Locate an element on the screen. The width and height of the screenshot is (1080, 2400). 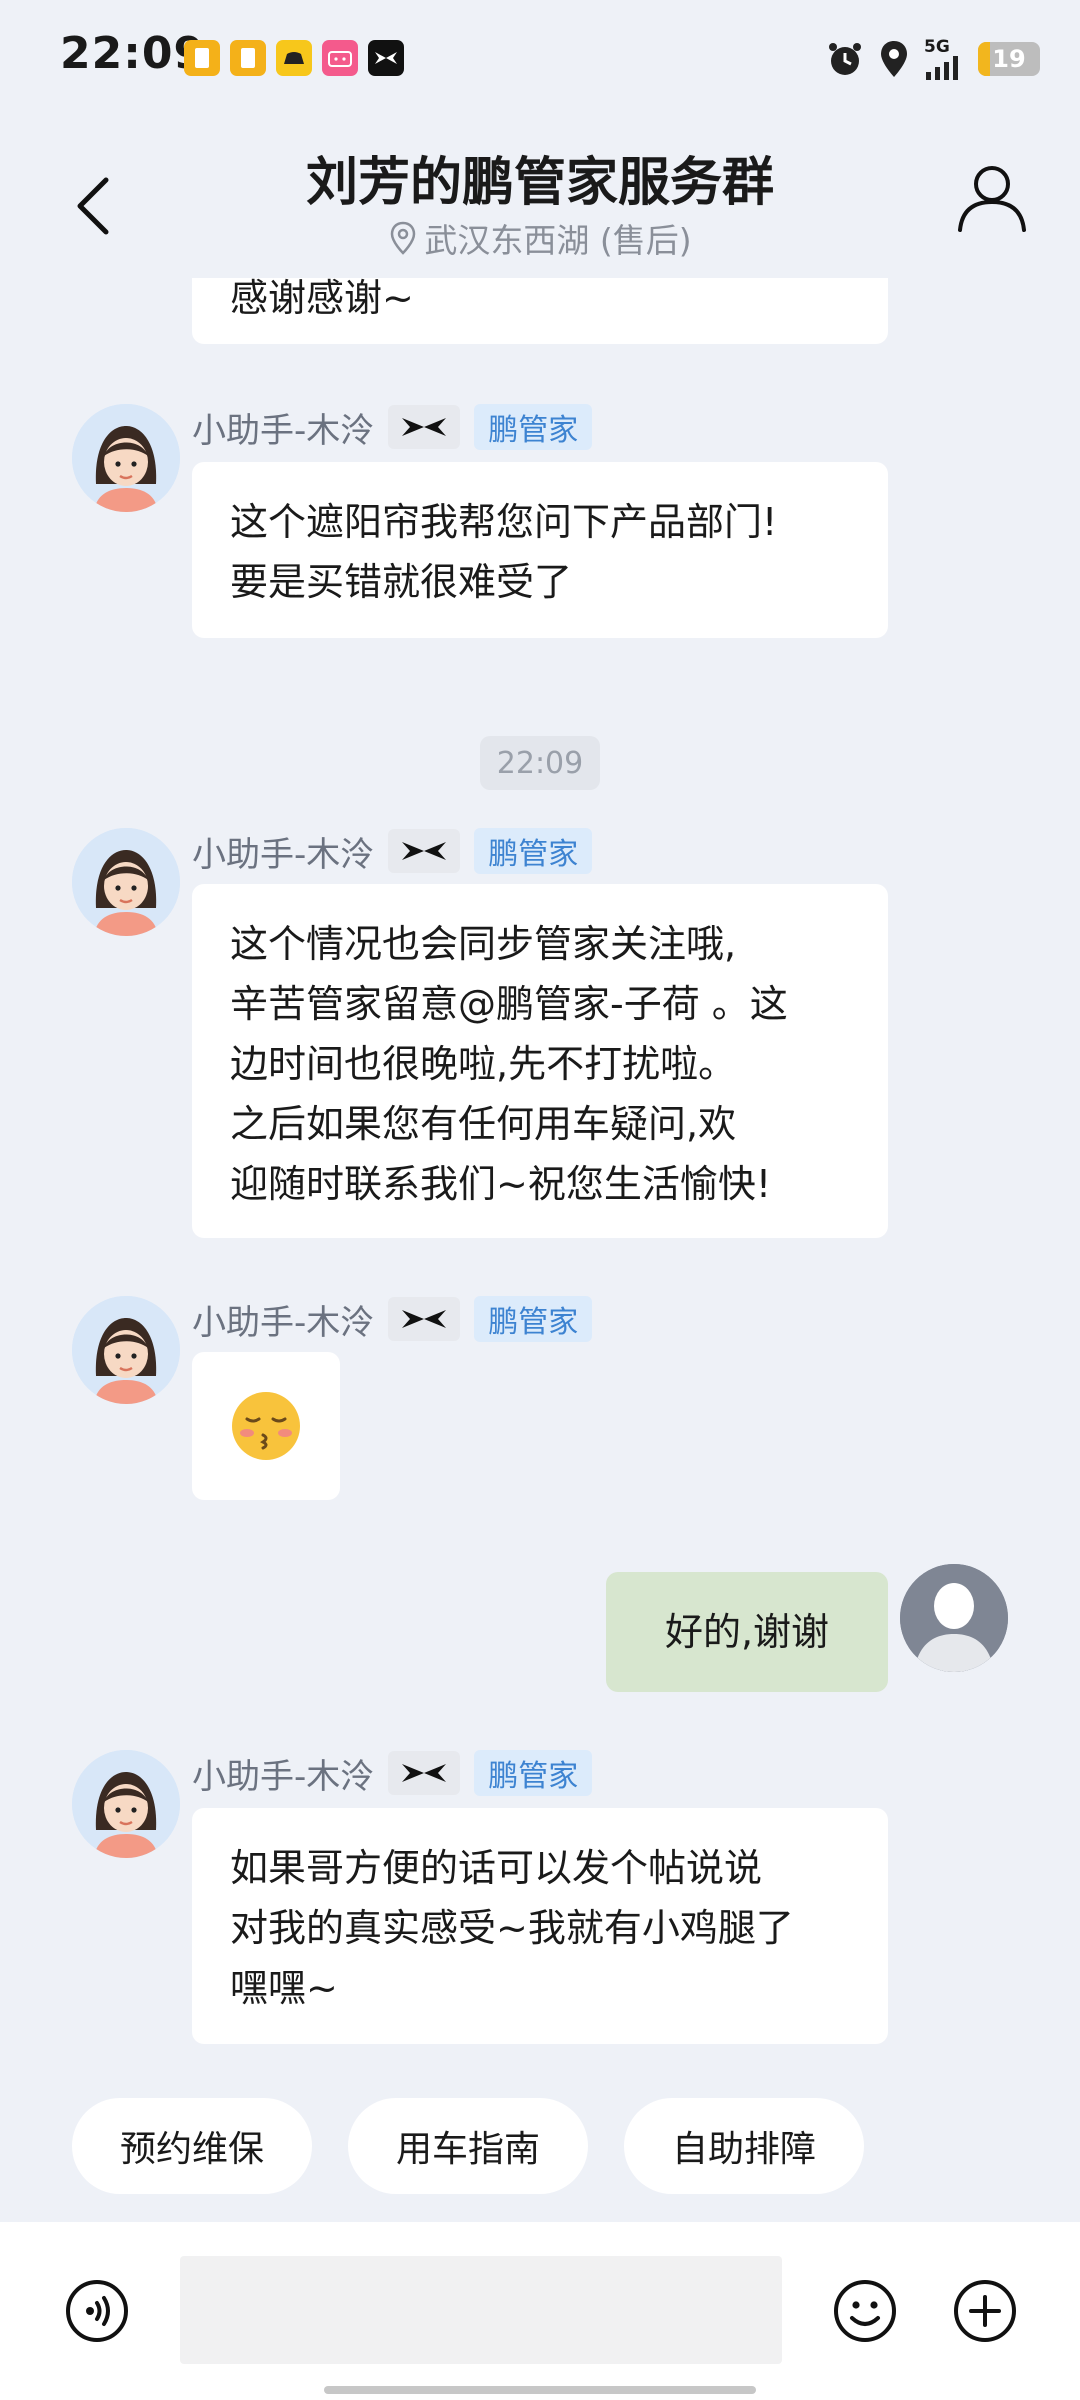
group-members-button is located at coordinates (990, 198).